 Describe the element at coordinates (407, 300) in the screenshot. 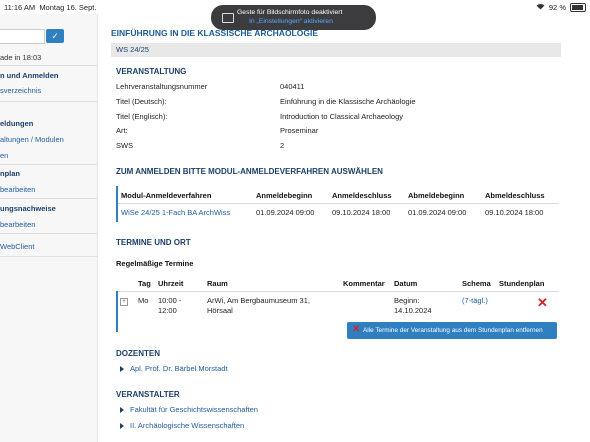

I see `termin-datum: Beginn:` at that location.